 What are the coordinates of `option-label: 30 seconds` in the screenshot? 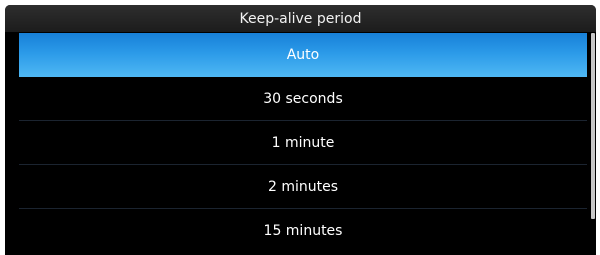 It's located at (303, 98).